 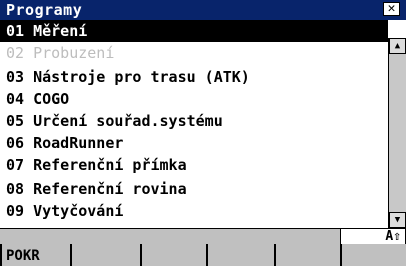 I want to click on list-item-program-03: 03 Nástroje pro trasu (ATK), so click(x=194, y=77).